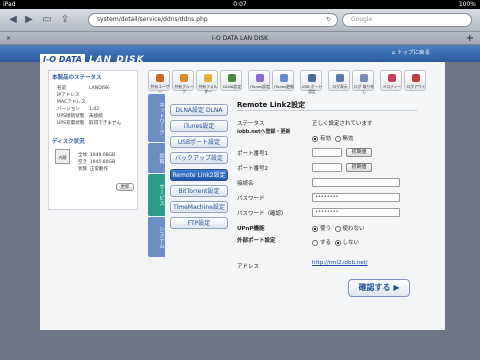 This screenshot has height=360, width=480. I want to click on connection-label: 接続名, so click(245, 184).